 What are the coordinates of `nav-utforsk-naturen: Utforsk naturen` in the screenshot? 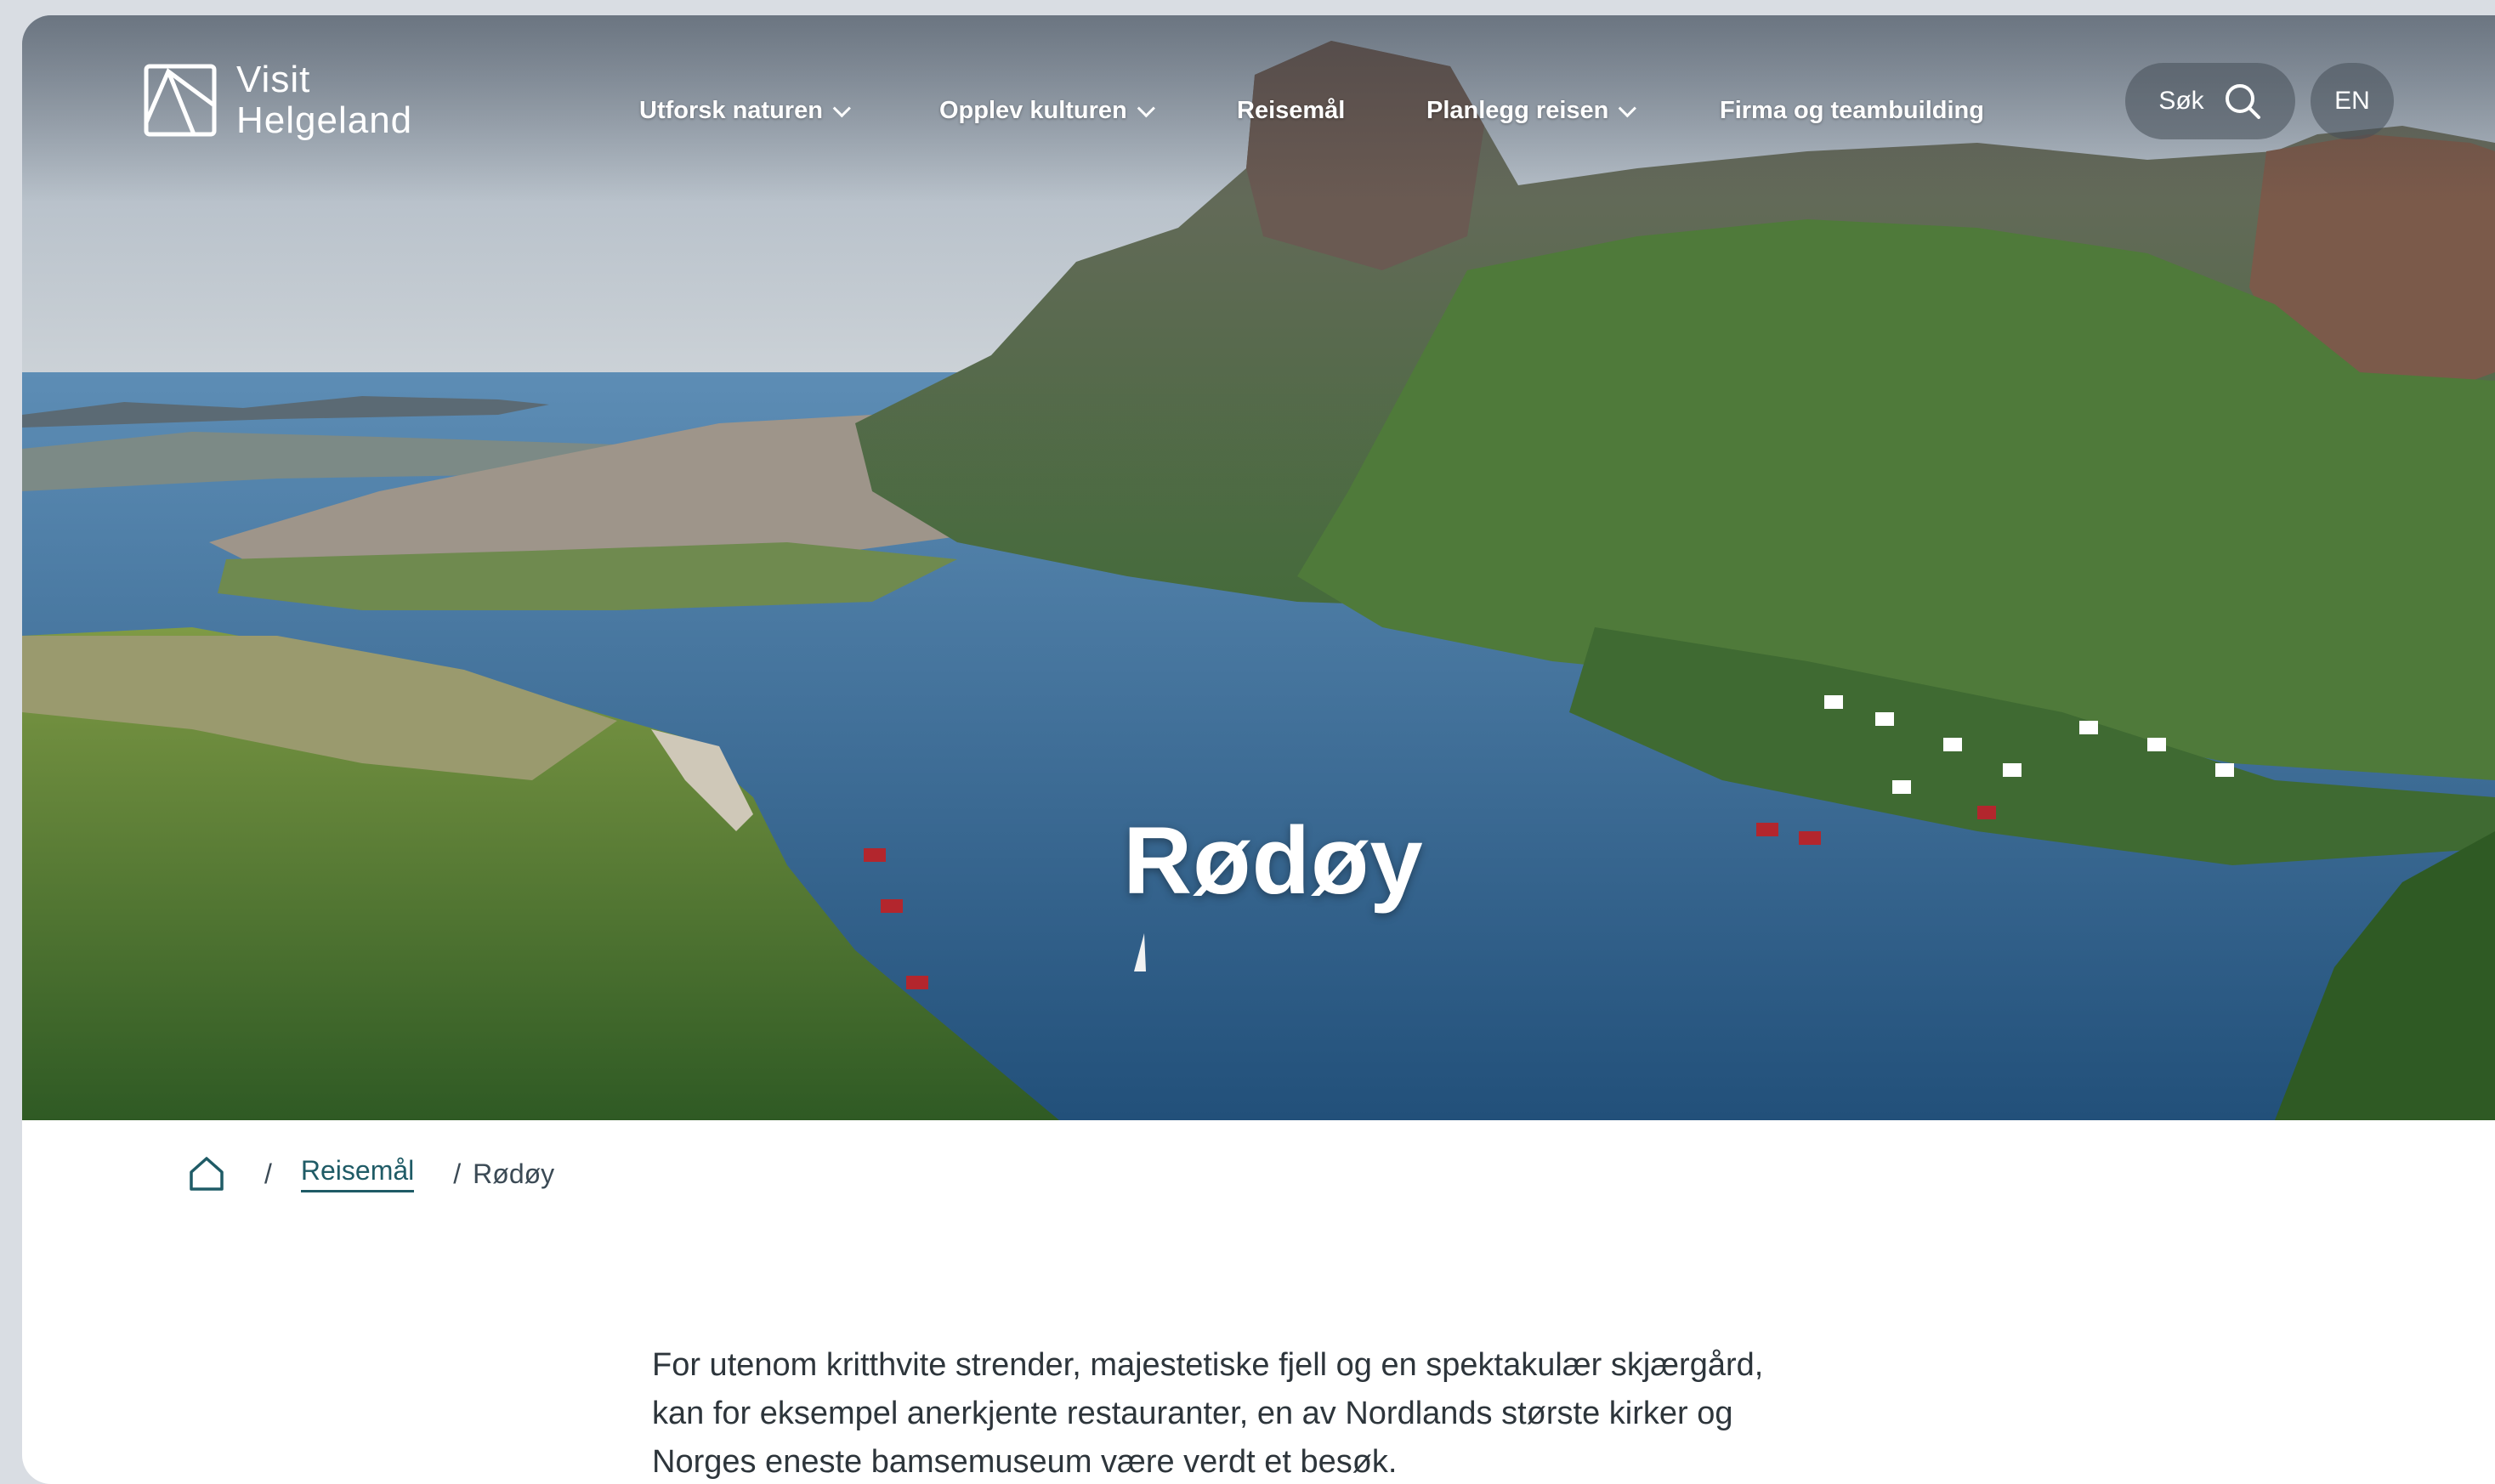 It's located at (745, 111).